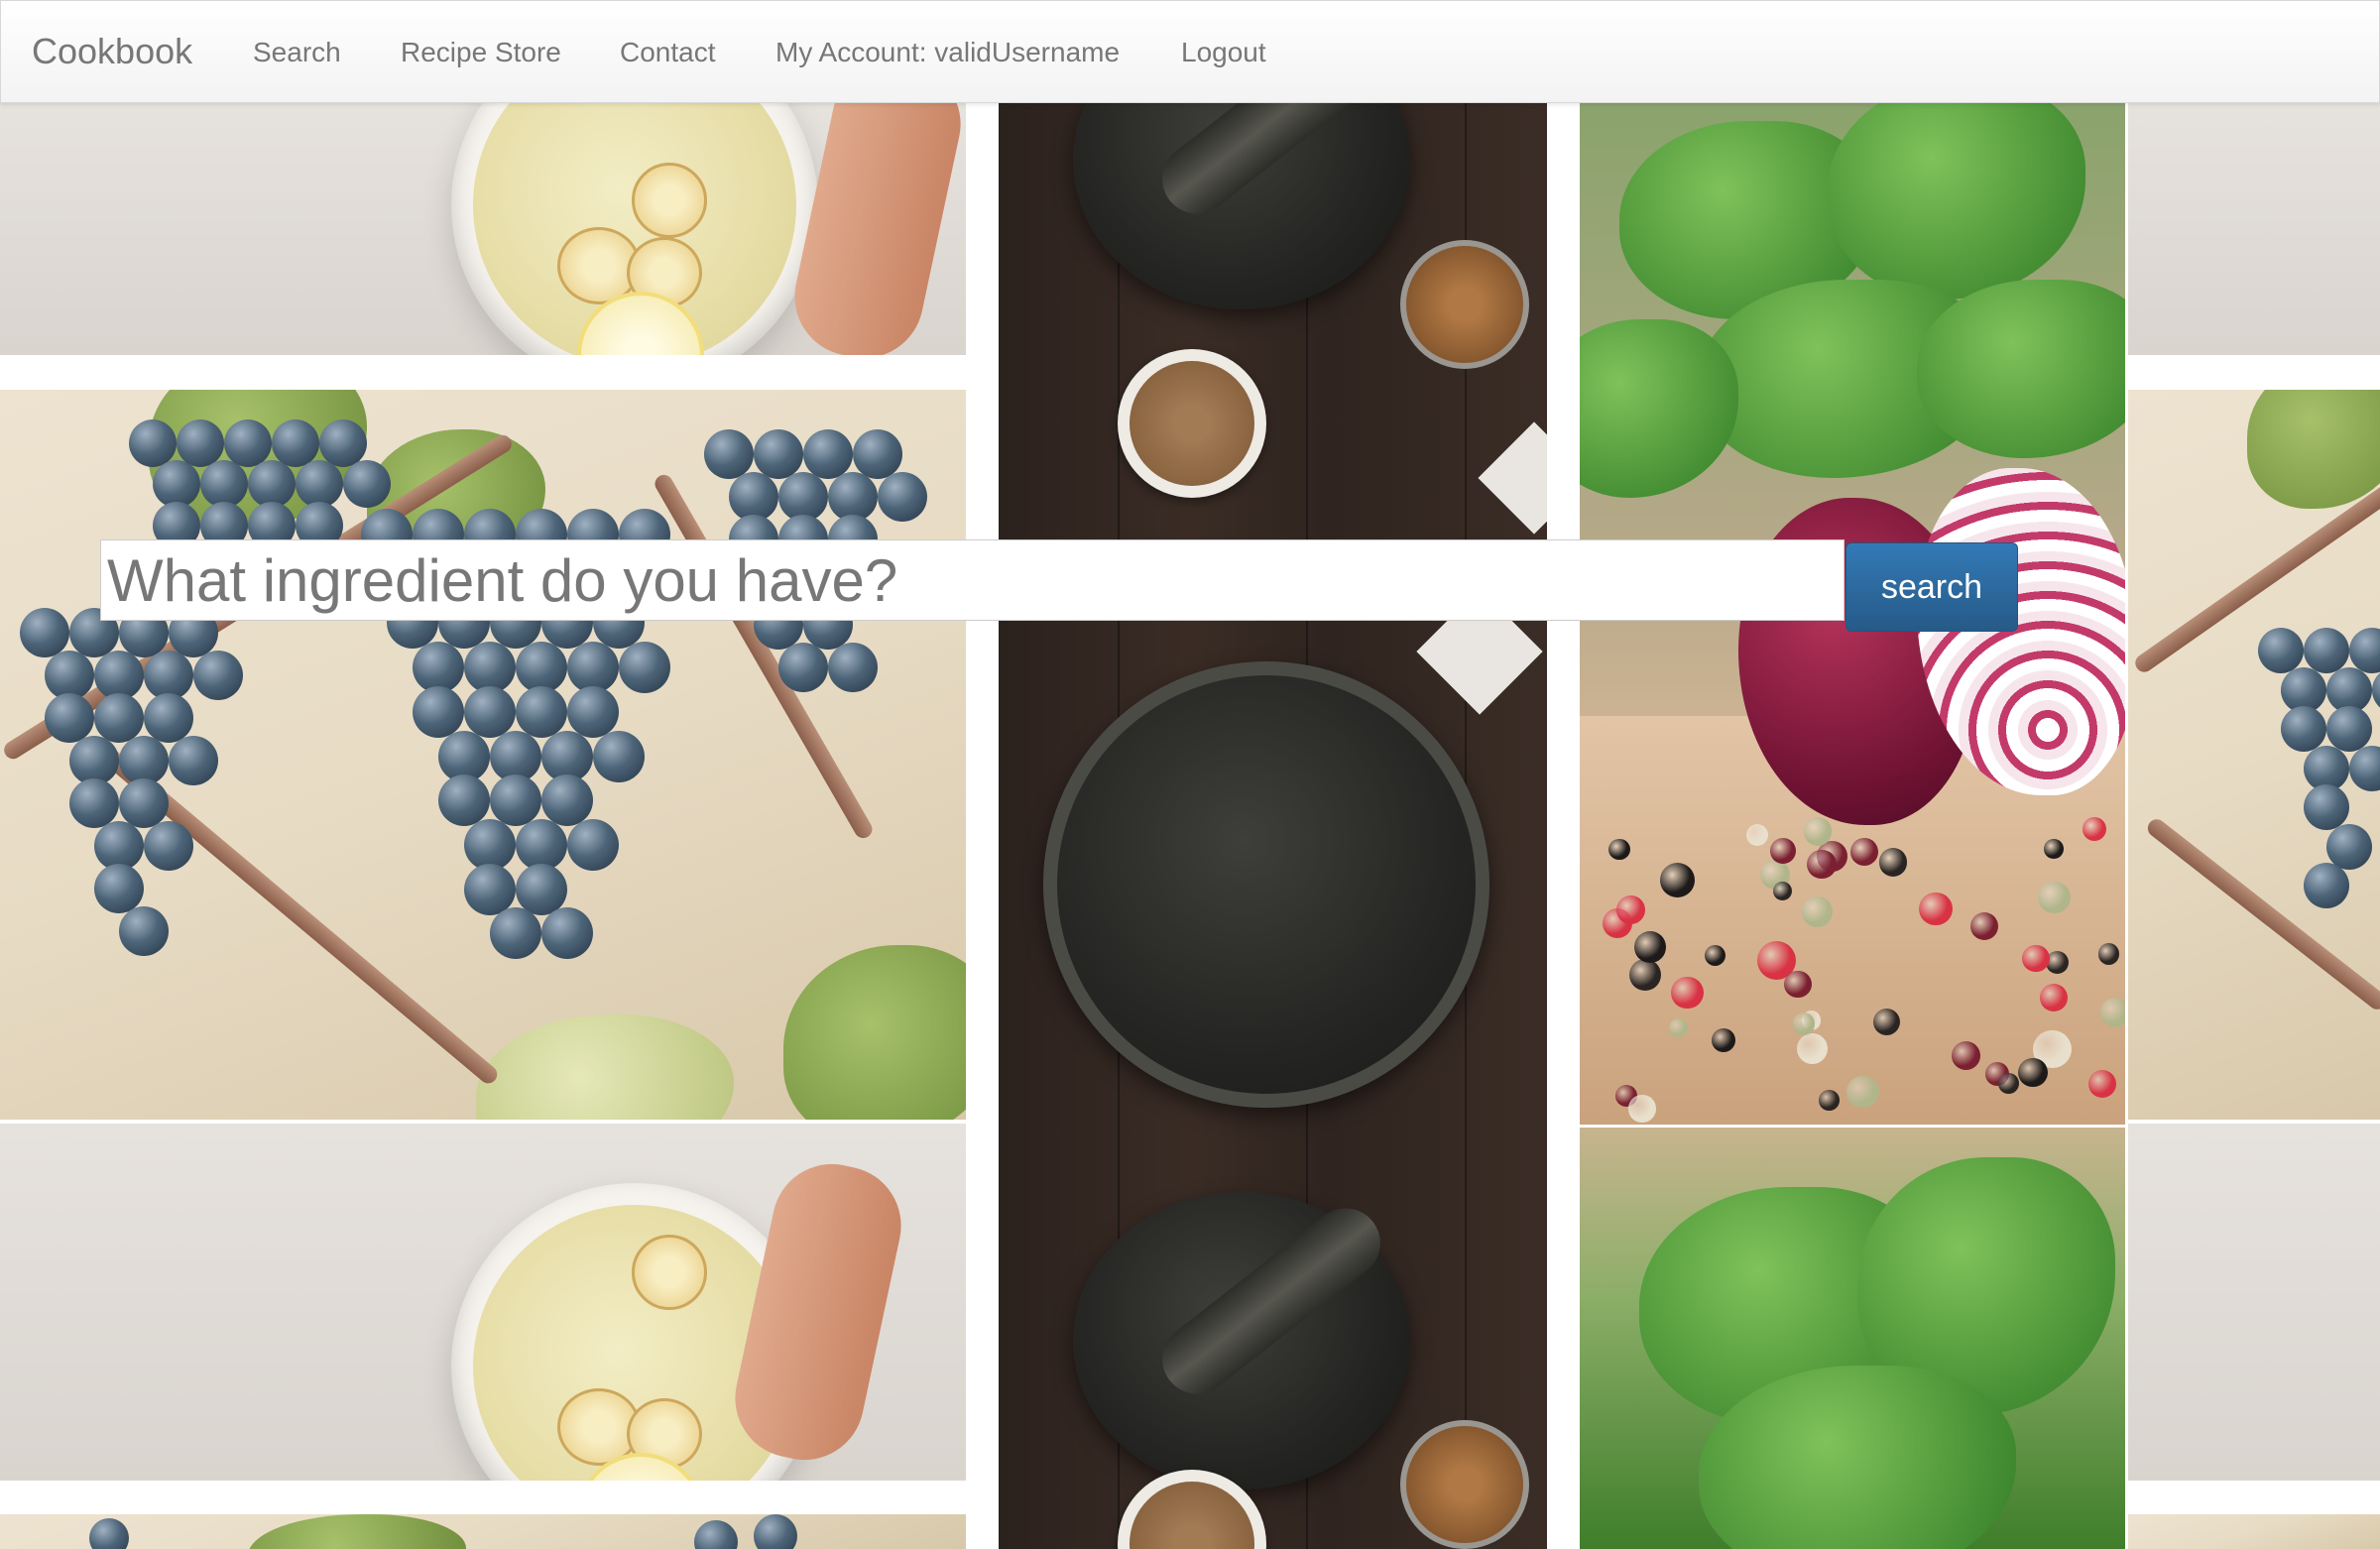  What do you see at coordinates (2254, 1302) in the screenshot?
I see `ginger-photo-tile-edge-repeat` at bounding box center [2254, 1302].